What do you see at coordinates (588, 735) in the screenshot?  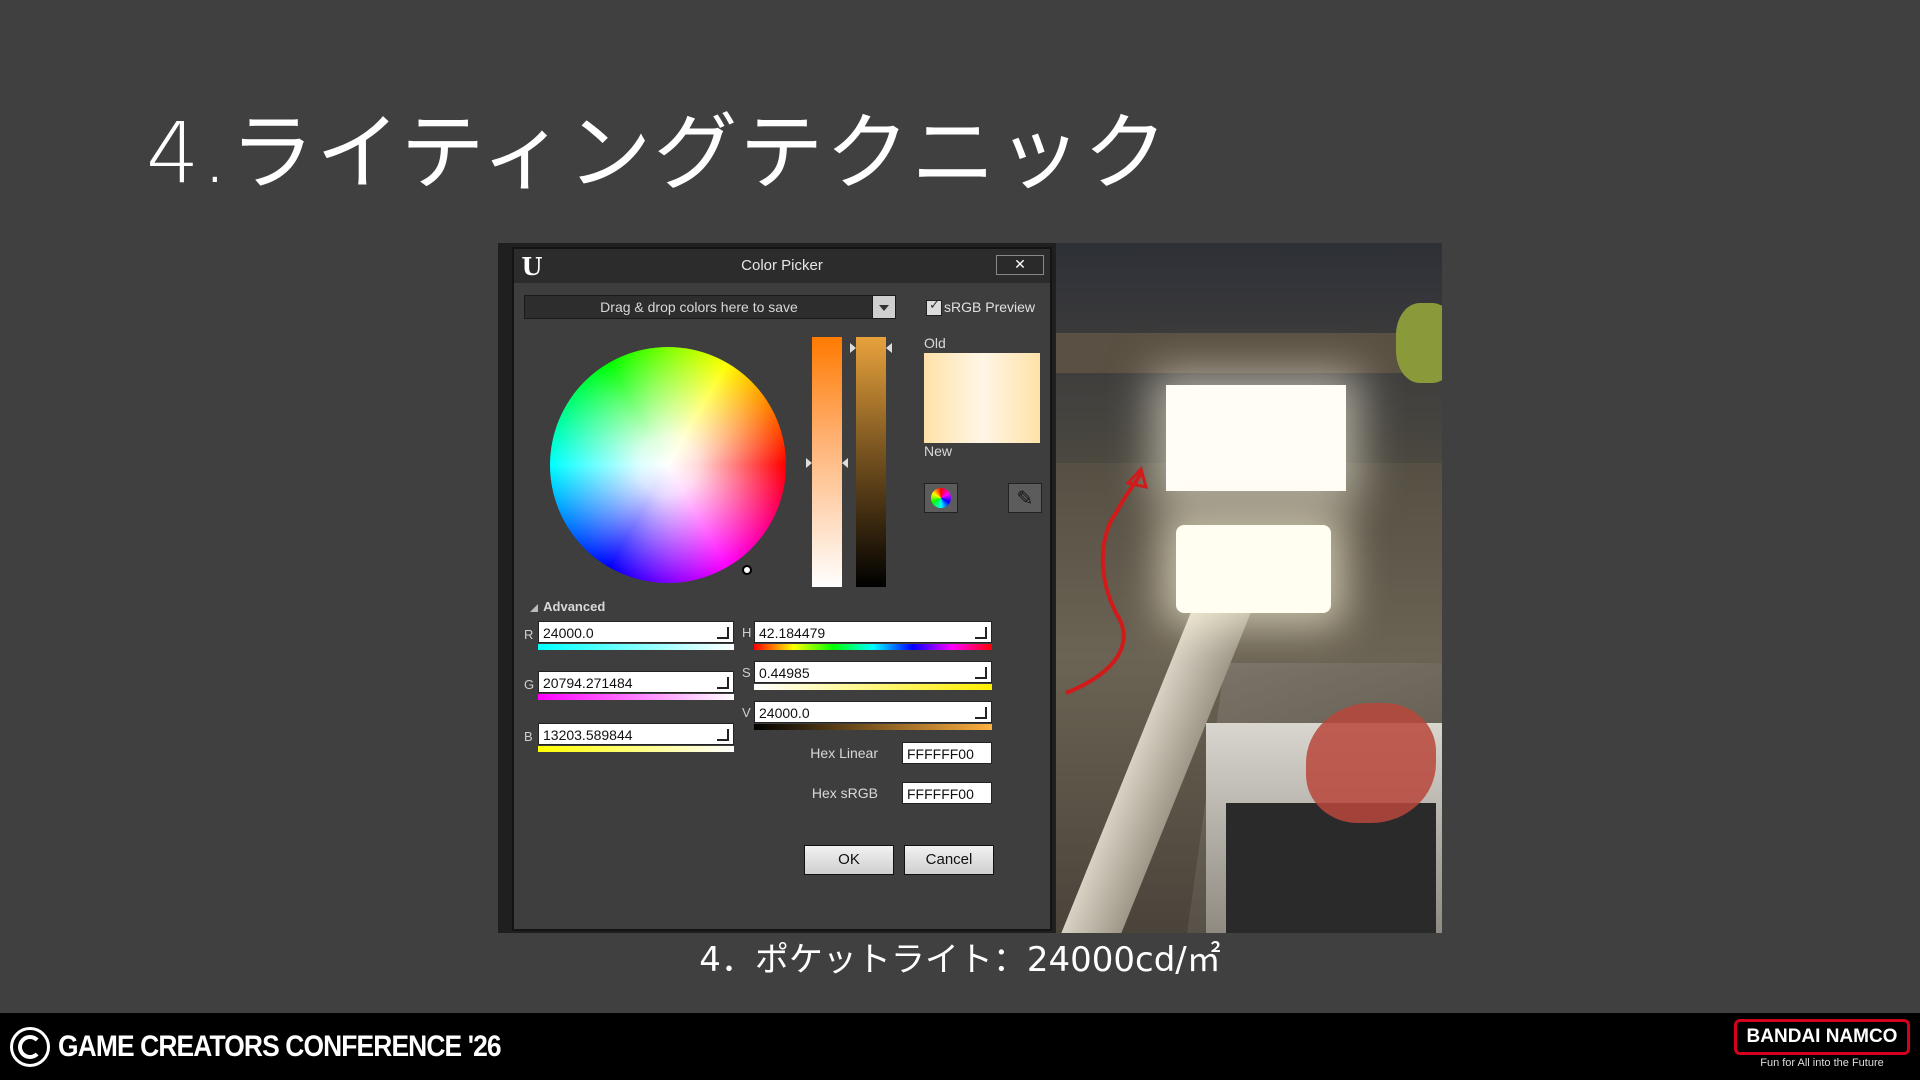 I see `b-channel-value: 13203.589844` at bounding box center [588, 735].